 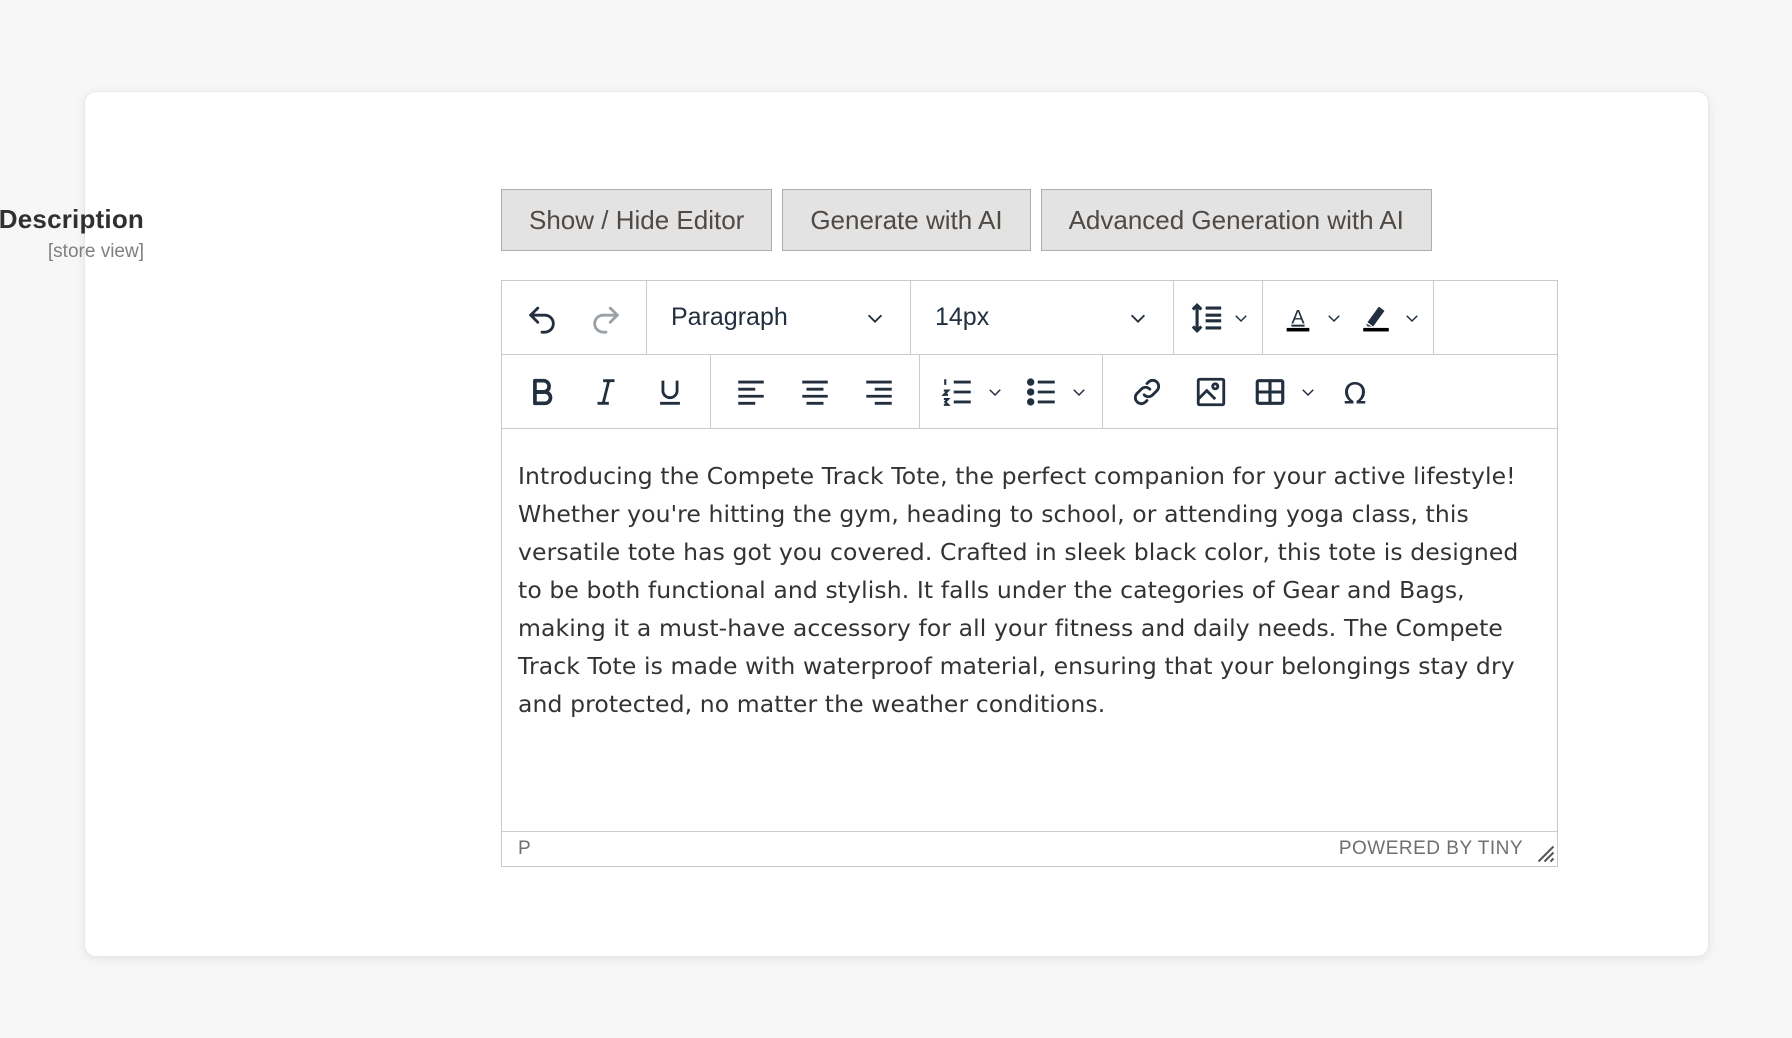 What do you see at coordinates (1348, 317) in the screenshot?
I see `color-group: A` at bounding box center [1348, 317].